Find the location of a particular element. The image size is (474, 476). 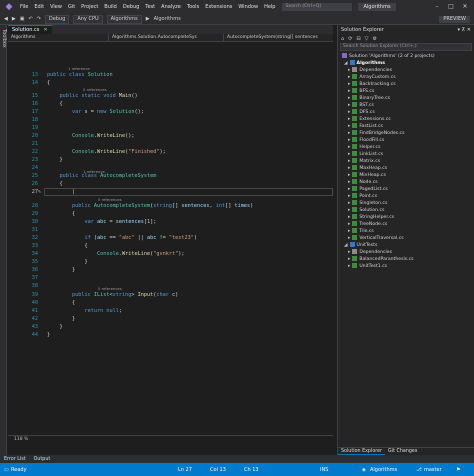

tree-file: ▸ StringHelper.cs is located at coordinates (371, 217).